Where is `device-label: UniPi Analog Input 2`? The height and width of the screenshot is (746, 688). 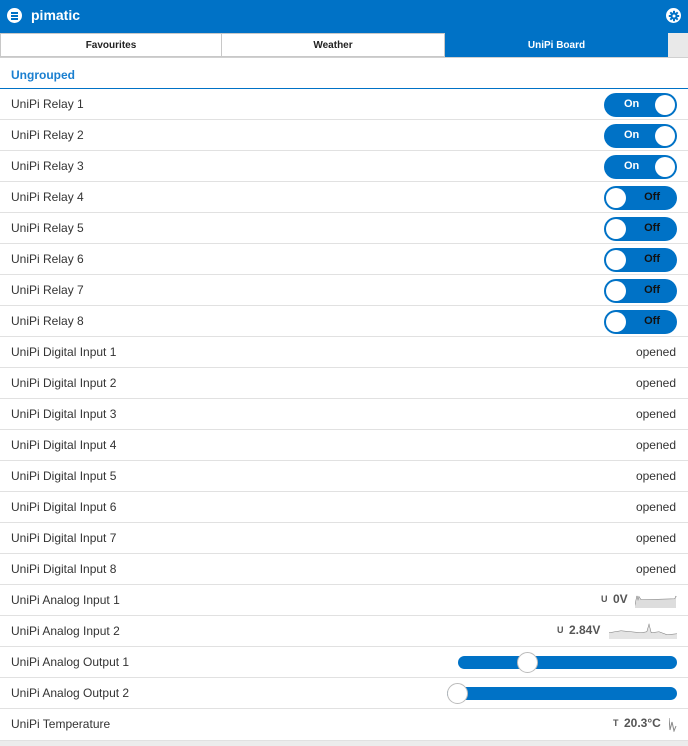
device-label: UniPi Analog Input 2 is located at coordinates (65, 631).